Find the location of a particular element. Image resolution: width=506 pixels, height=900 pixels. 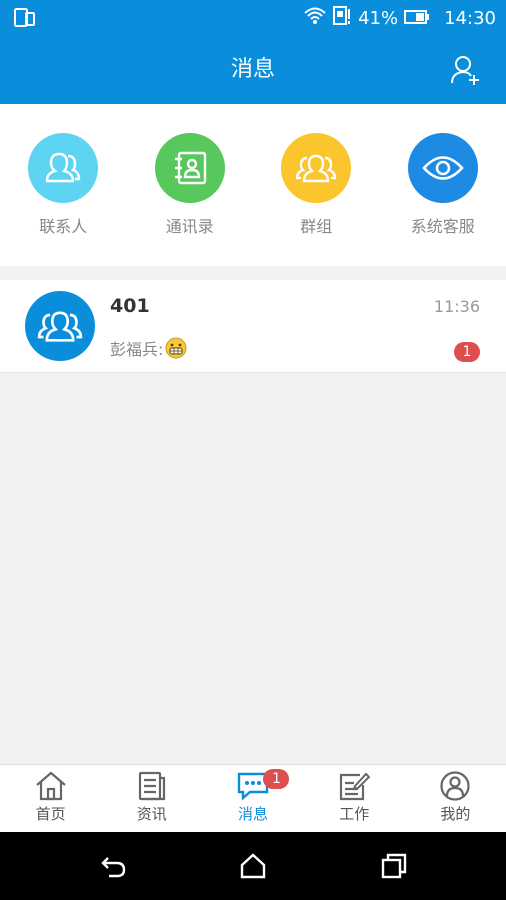

shortcut-label: 系统客服 is located at coordinates (442, 226).